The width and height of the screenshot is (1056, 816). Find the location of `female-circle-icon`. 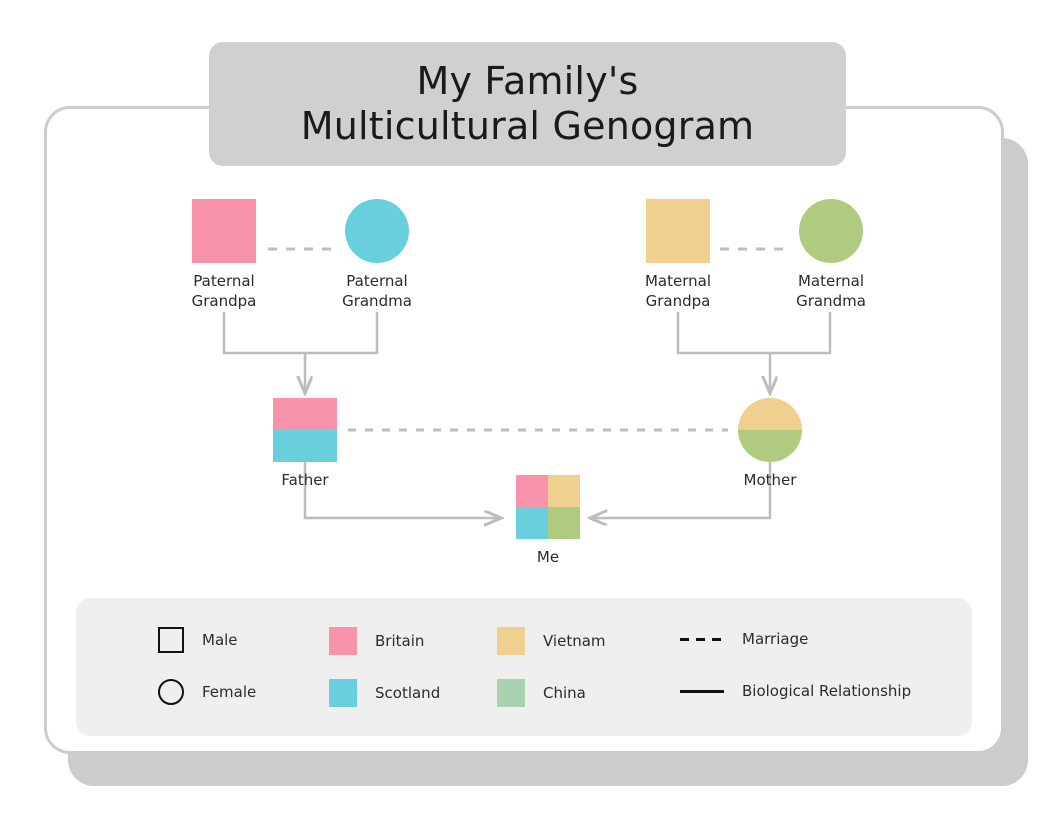

female-circle-icon is located at coordinates (171, 692).